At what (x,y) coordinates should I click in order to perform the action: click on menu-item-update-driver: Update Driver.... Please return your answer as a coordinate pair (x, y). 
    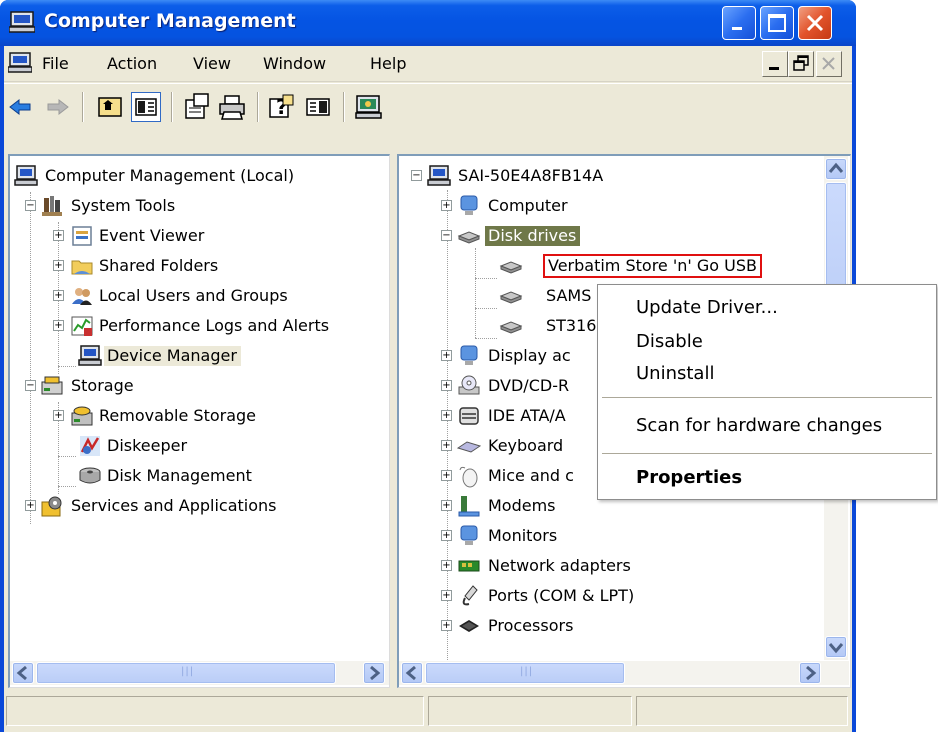
    Looking at the image, I should click on (707, 307).